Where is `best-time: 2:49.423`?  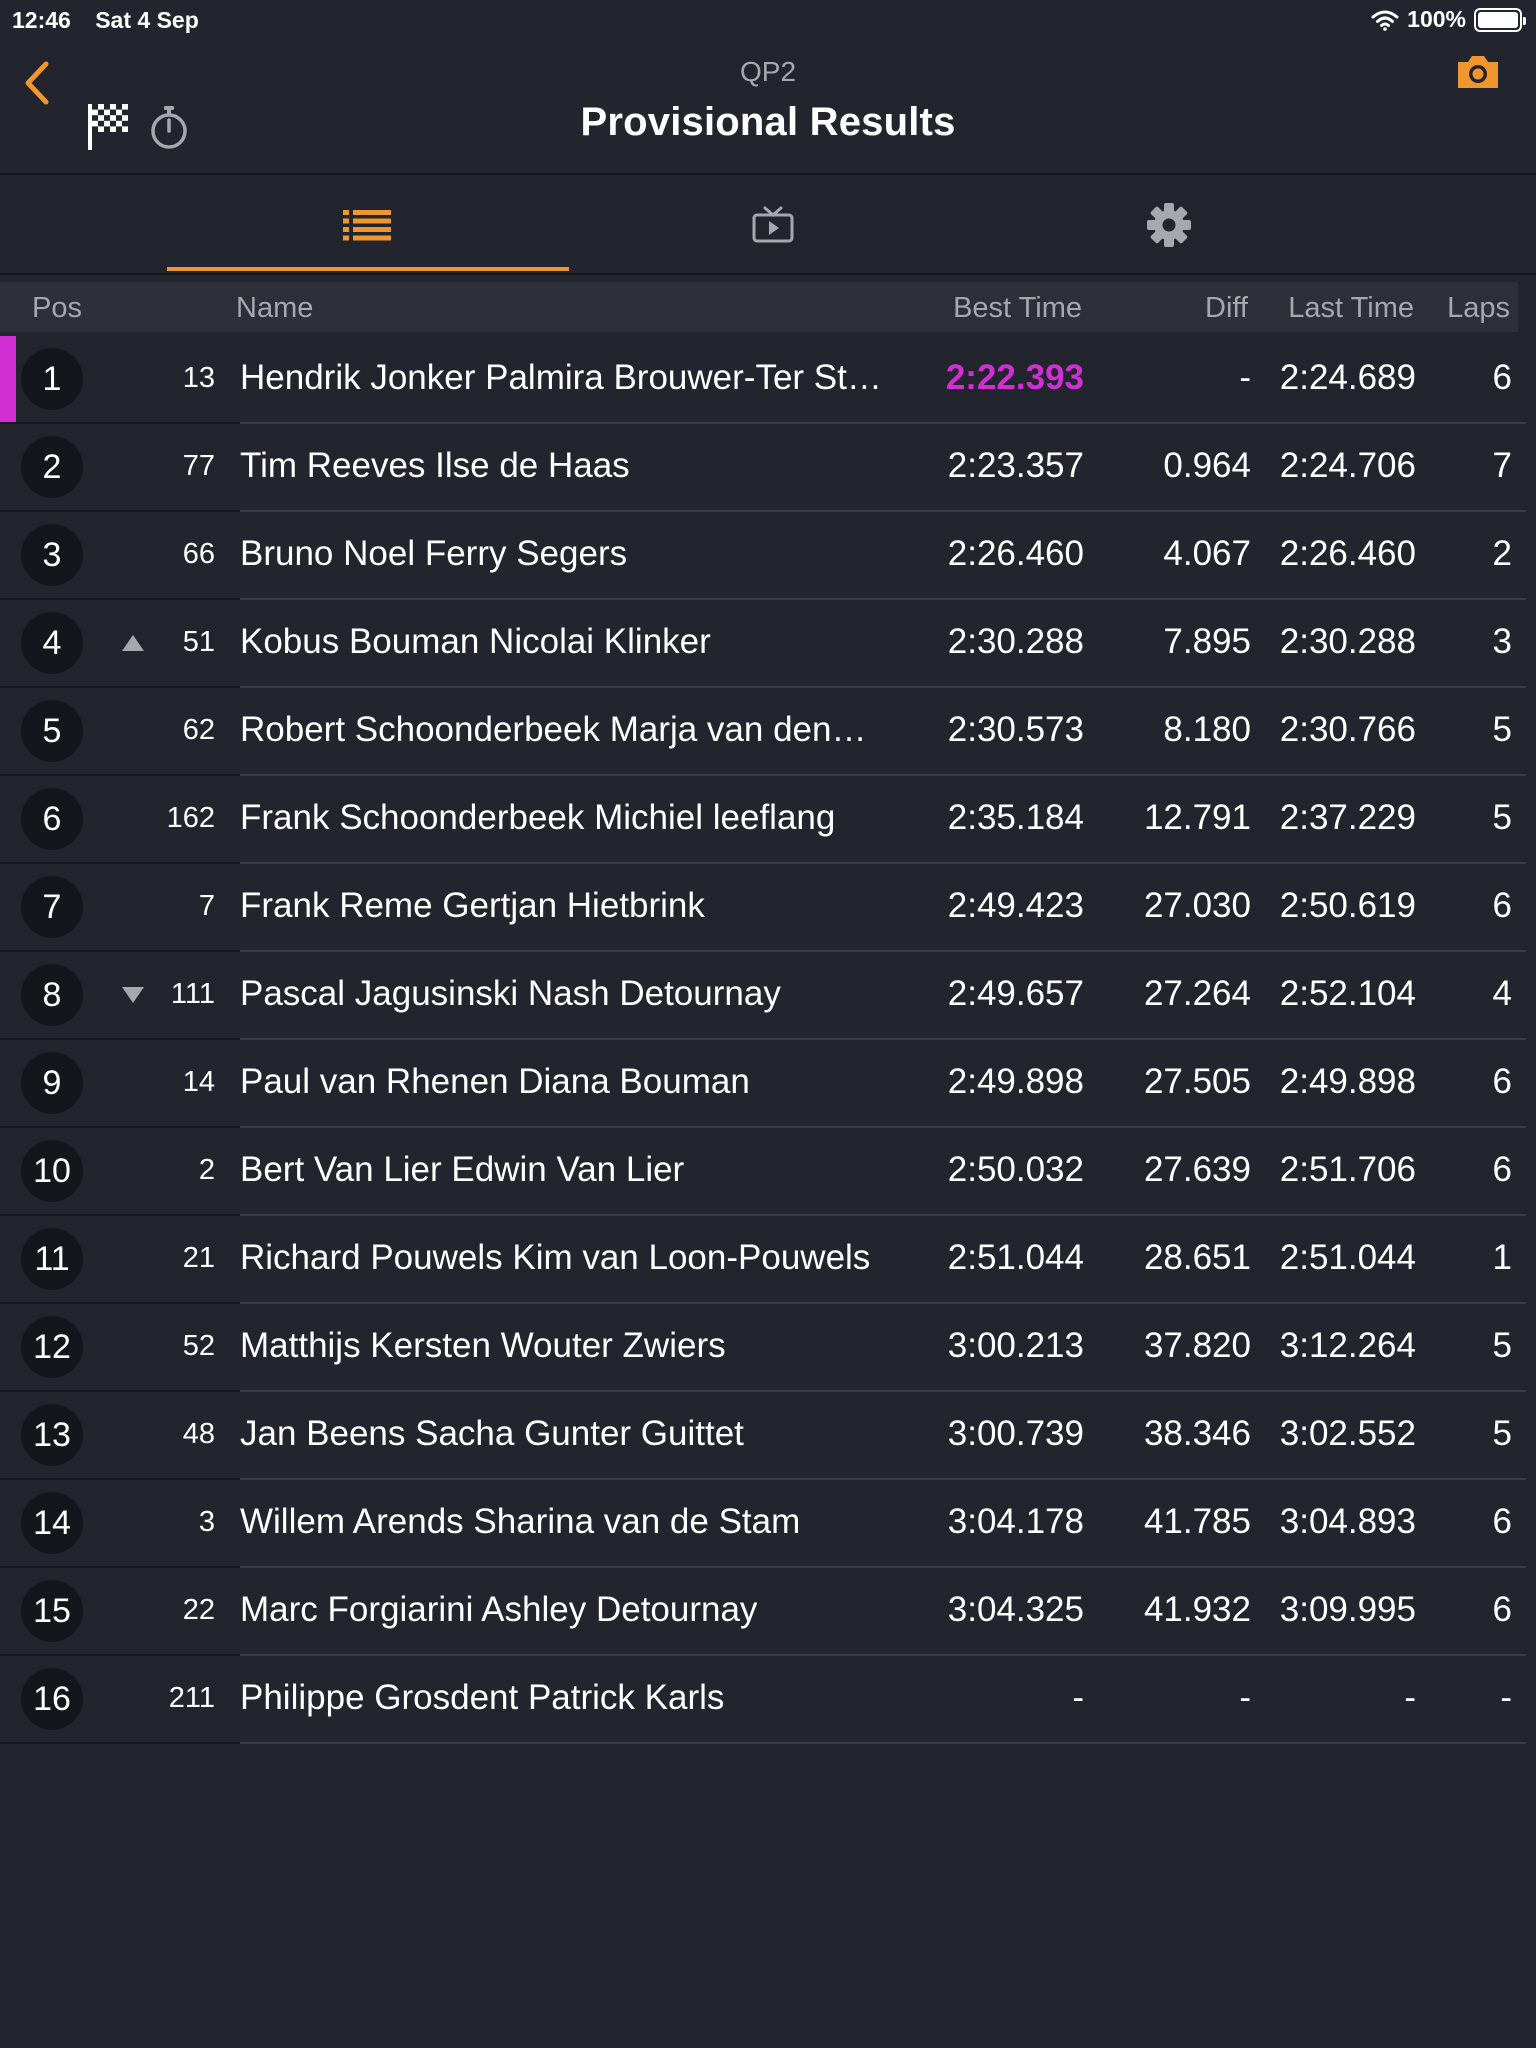
best-time: 2:49.423 is located at coordinates (1015, 905).